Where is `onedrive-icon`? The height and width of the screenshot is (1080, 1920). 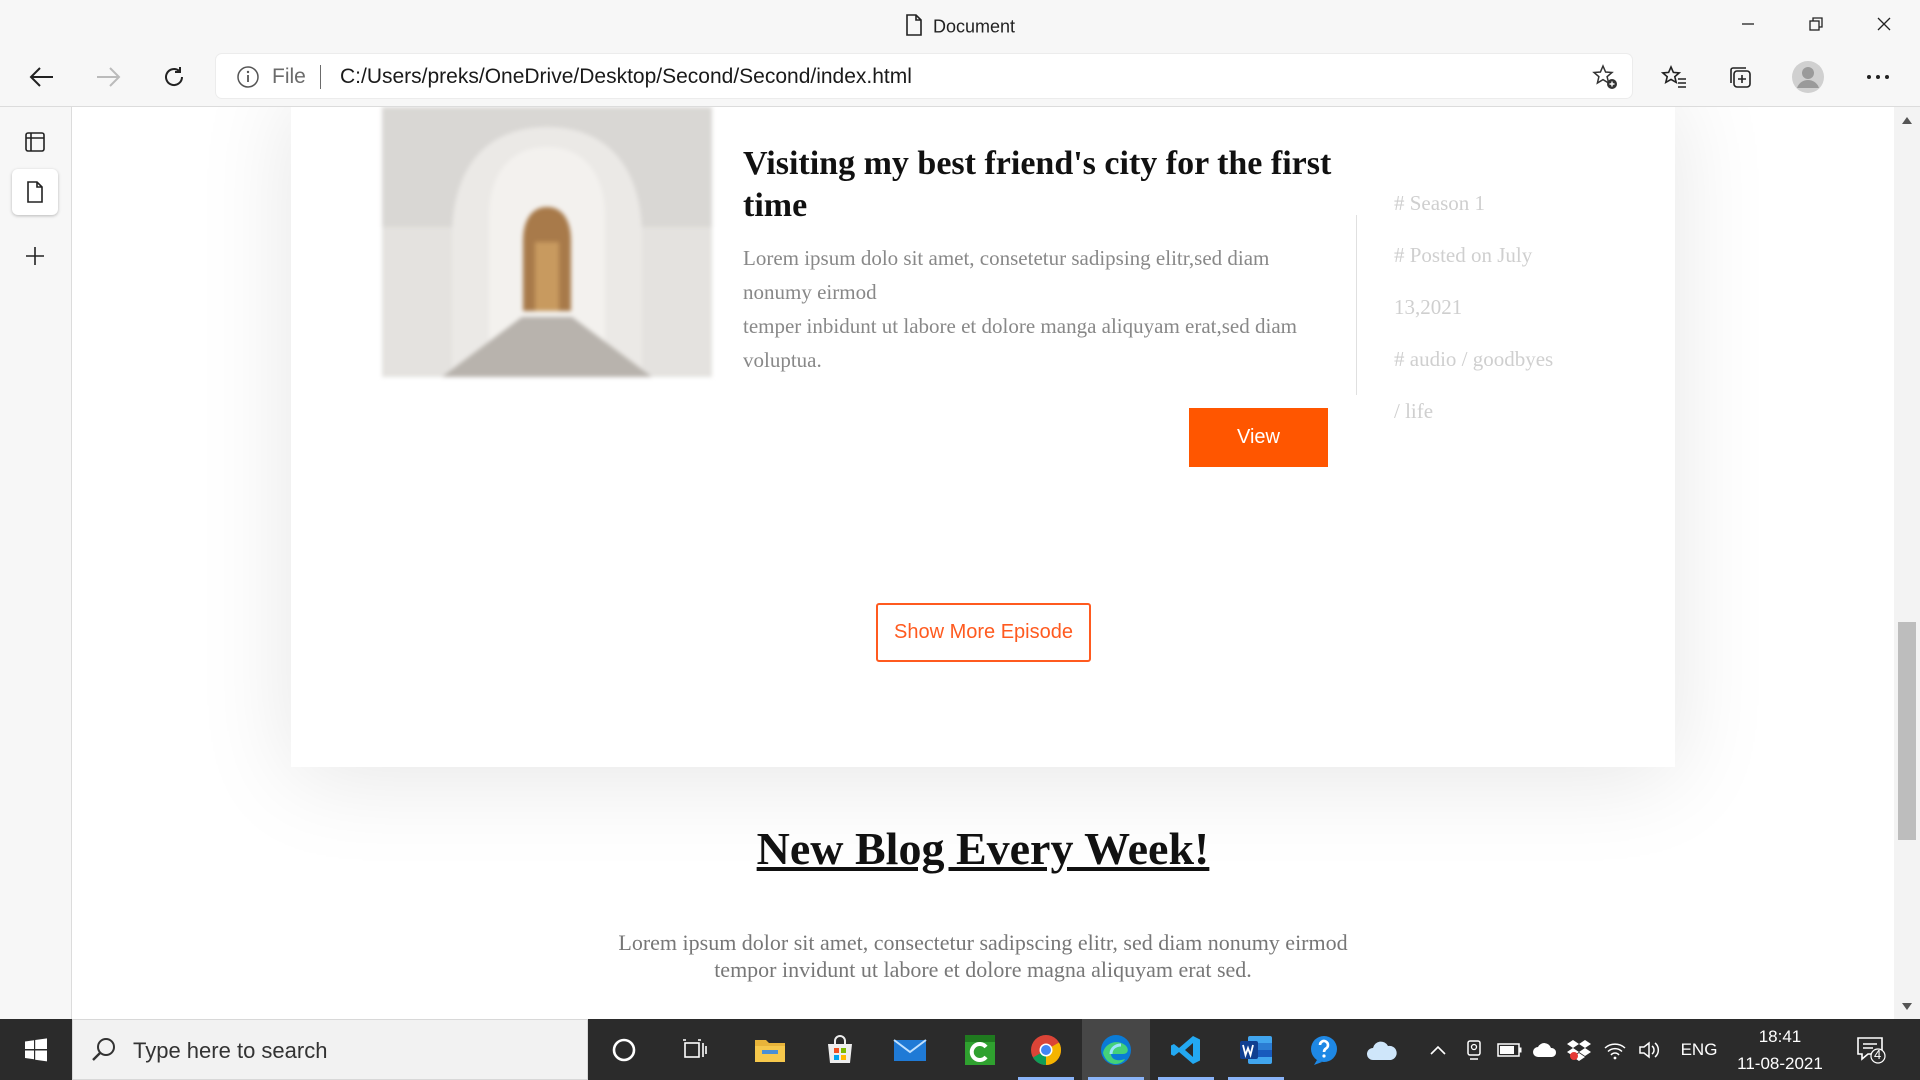
onedrive-icon is located at coordinates (1545, 1049).